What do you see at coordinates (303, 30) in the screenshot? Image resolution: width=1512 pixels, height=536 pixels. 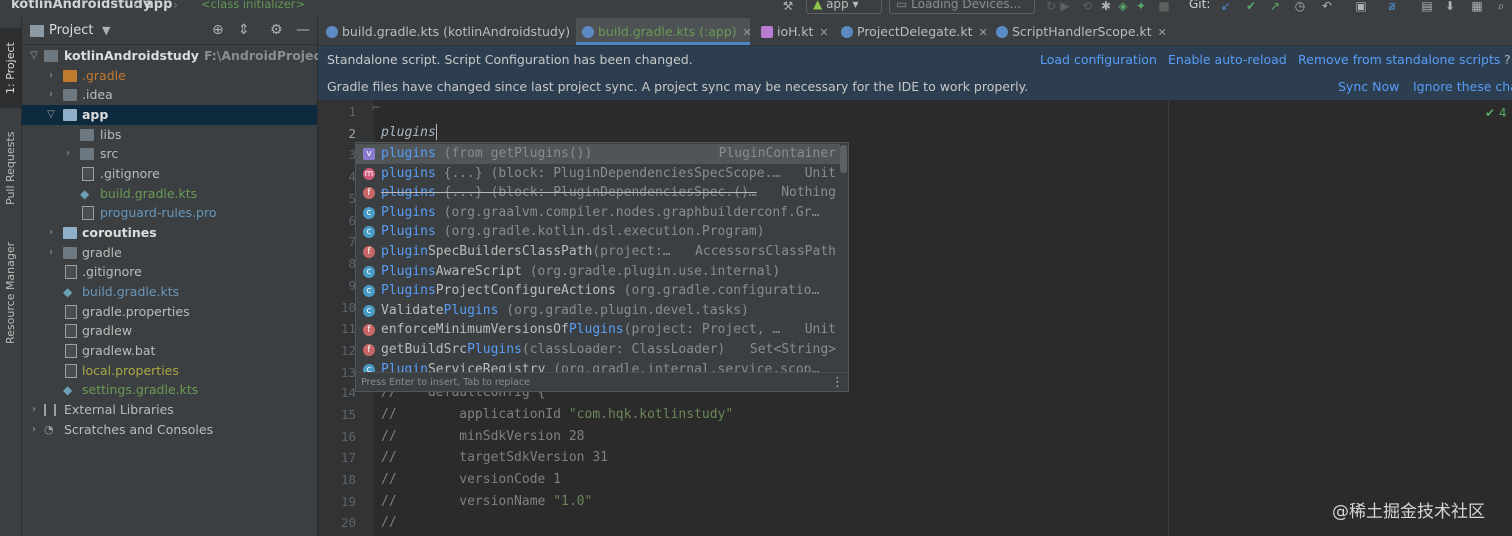 I see `hide-icon: —` at bounding box center [303, 30].